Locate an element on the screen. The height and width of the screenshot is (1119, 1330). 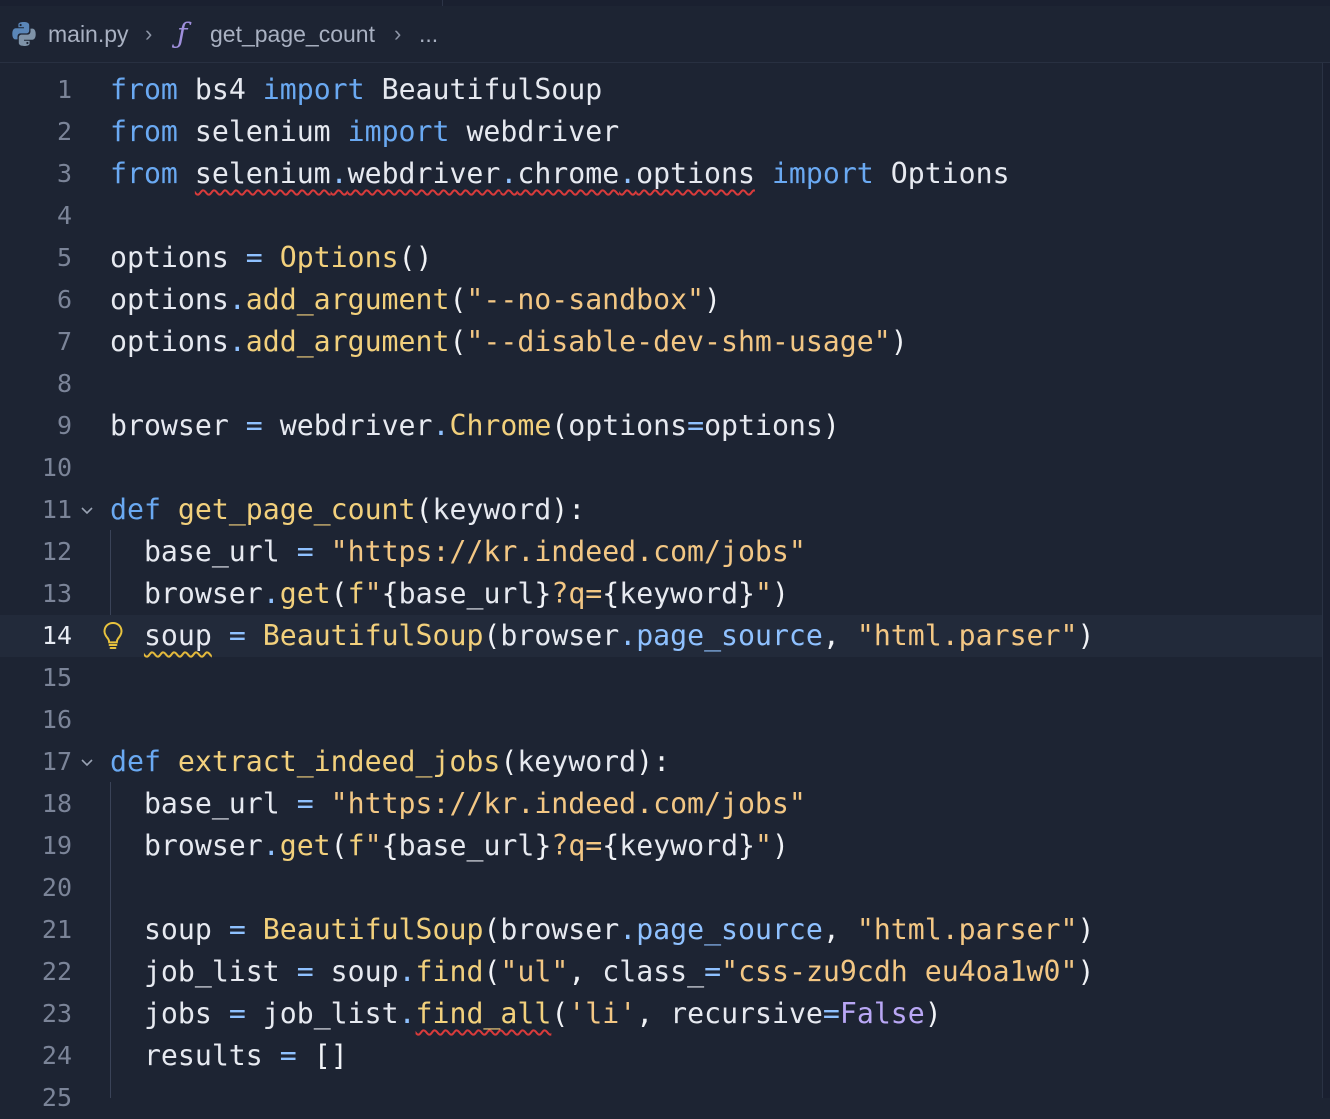
line-number: 14 is located at coordinates (36, 636).